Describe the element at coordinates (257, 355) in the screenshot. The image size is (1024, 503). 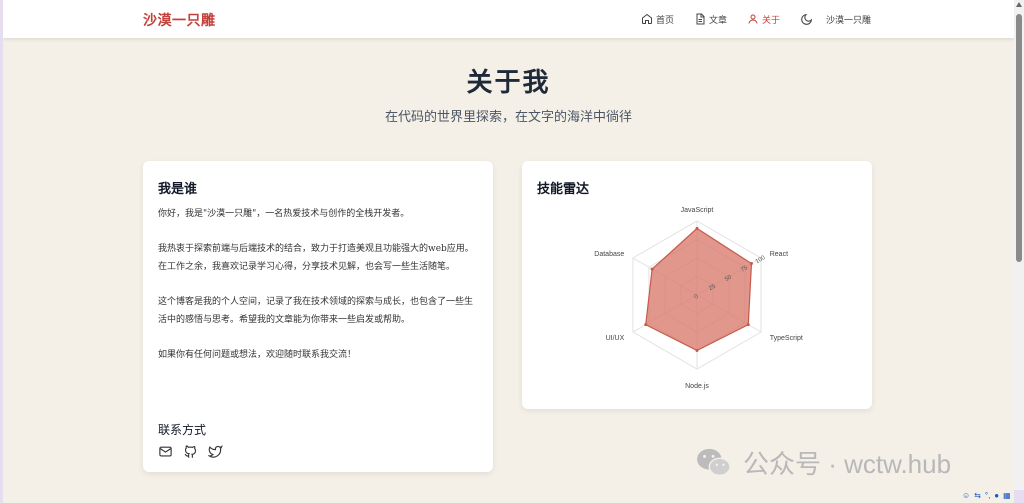
I see `about-paragraph: 如果你有任何问题或想法，欢迎随时联系我交流！` at that location.